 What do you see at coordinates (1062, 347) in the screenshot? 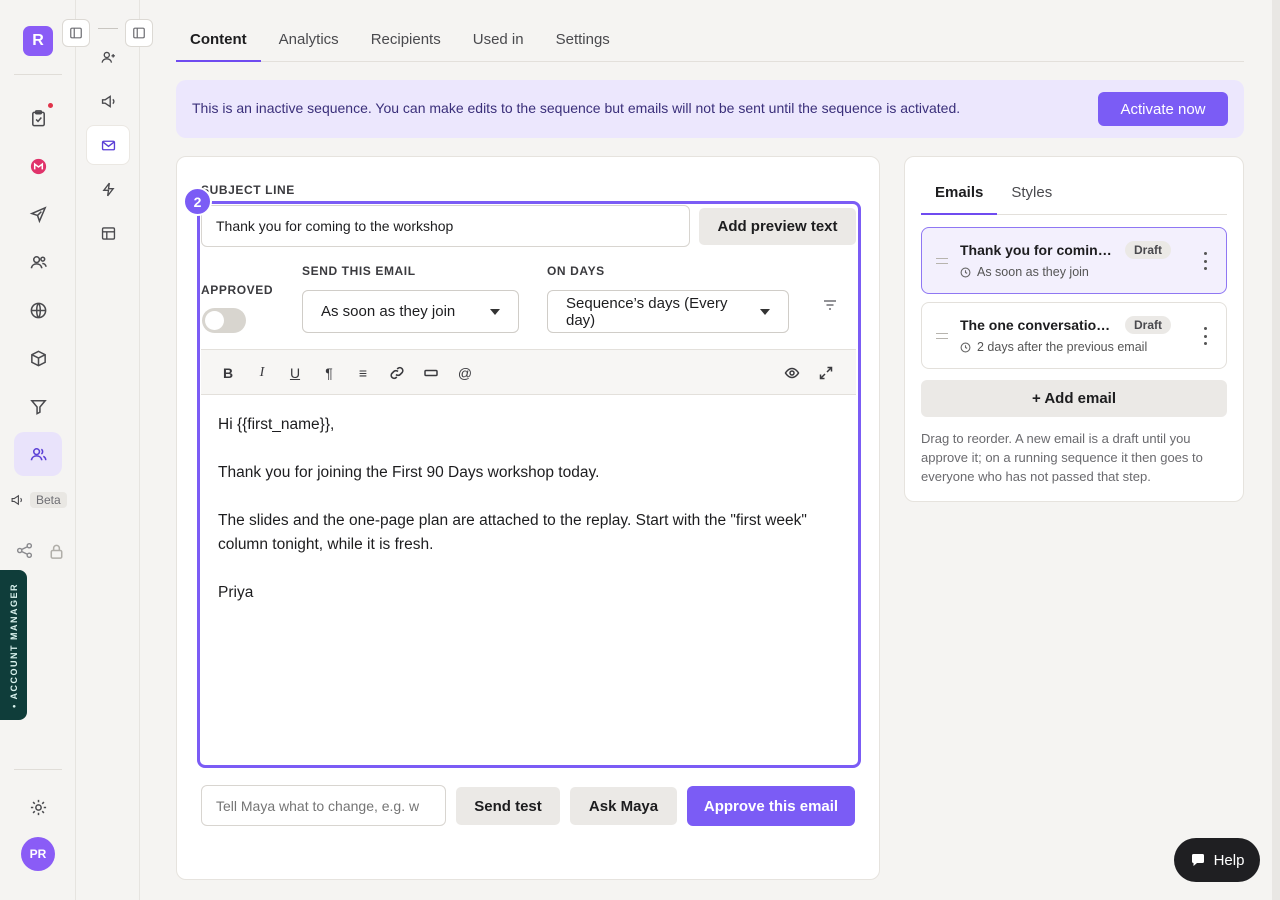
I see `email-timing-text: 2 days after the previous email` at bounding box center [1062, 347].